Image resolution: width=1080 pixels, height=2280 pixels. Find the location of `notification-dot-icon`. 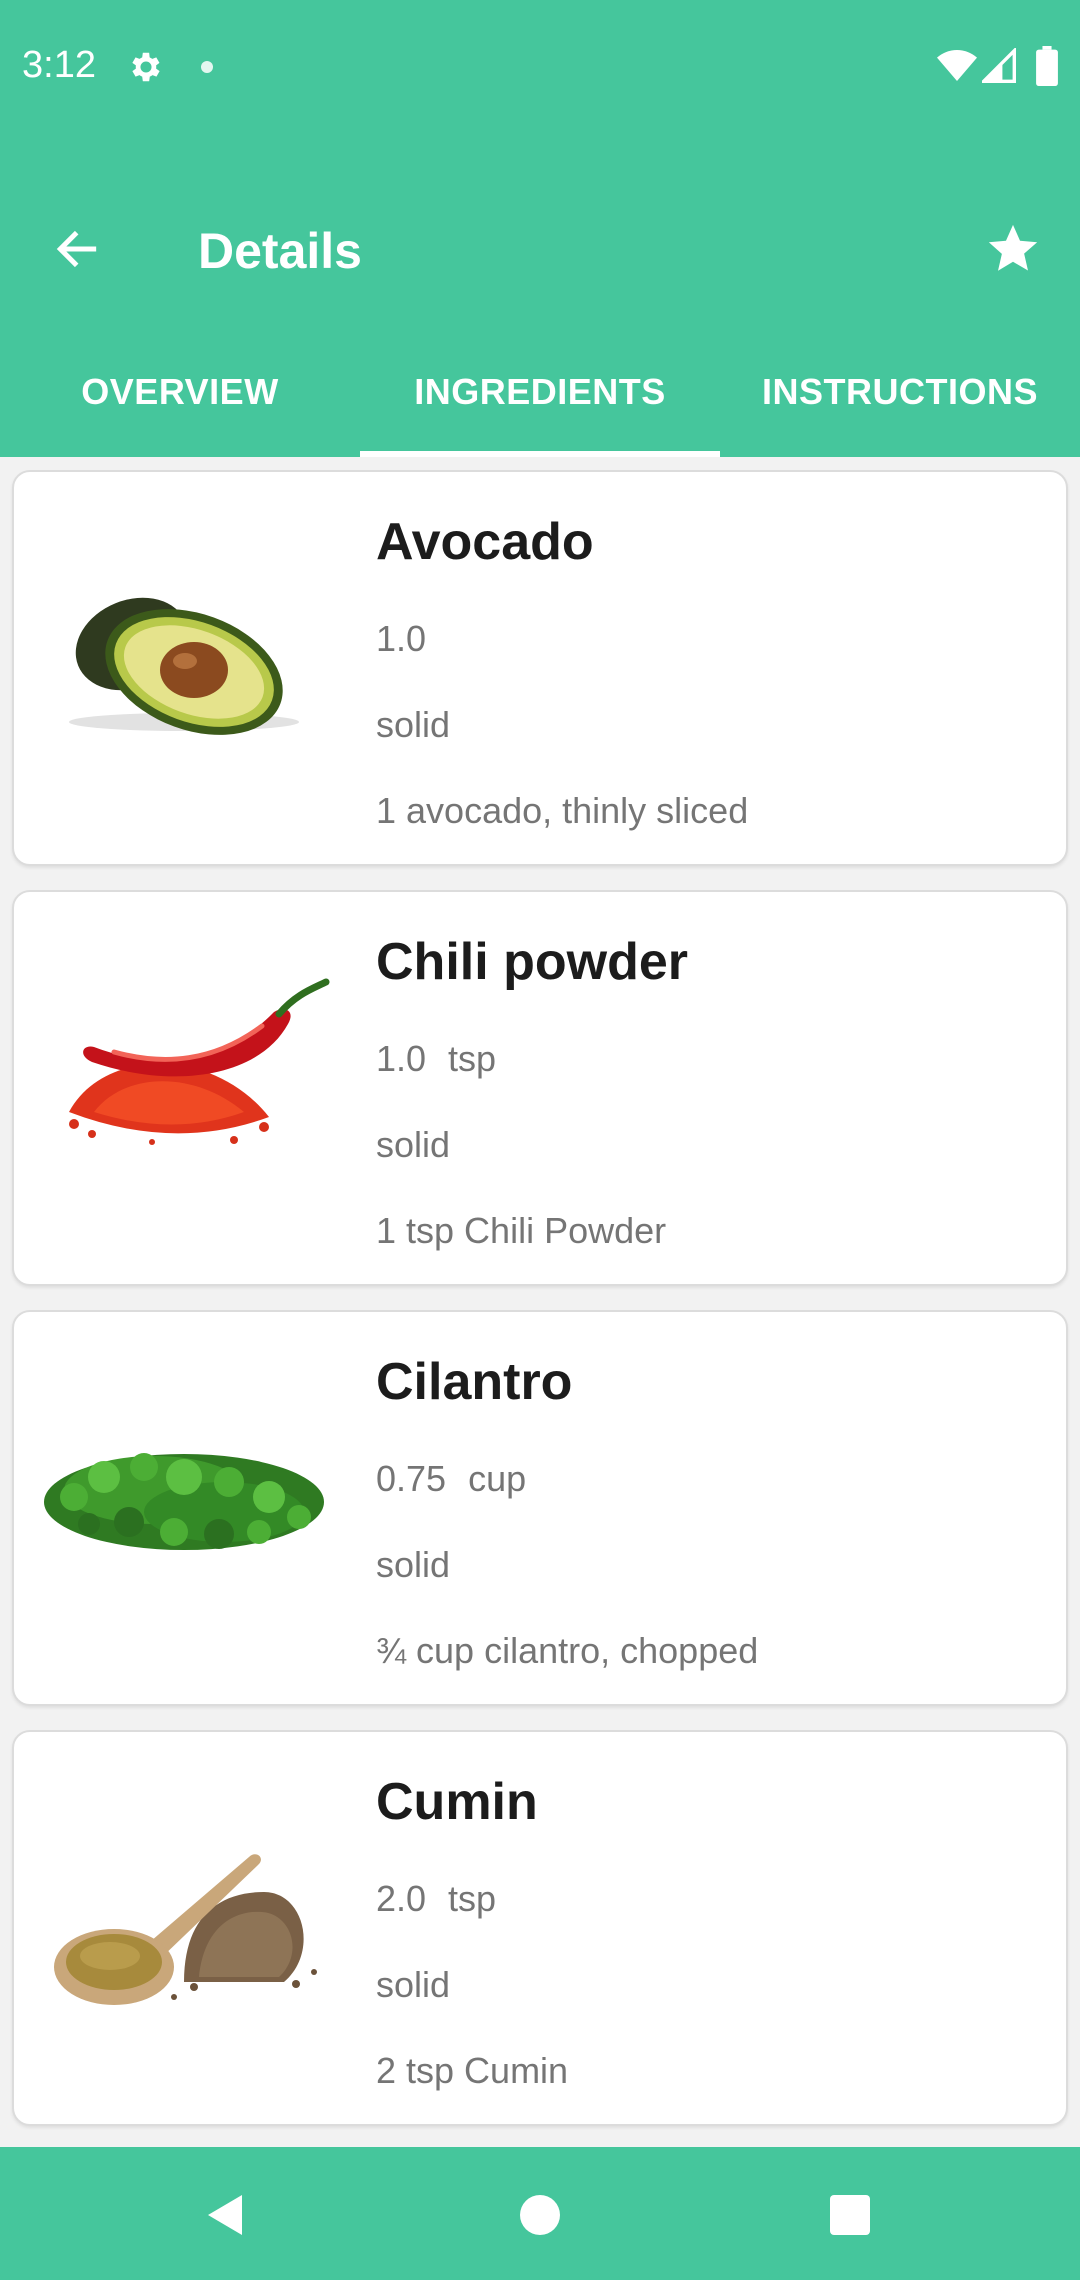

notification-dot-icon is located at coordinates (207, 67).